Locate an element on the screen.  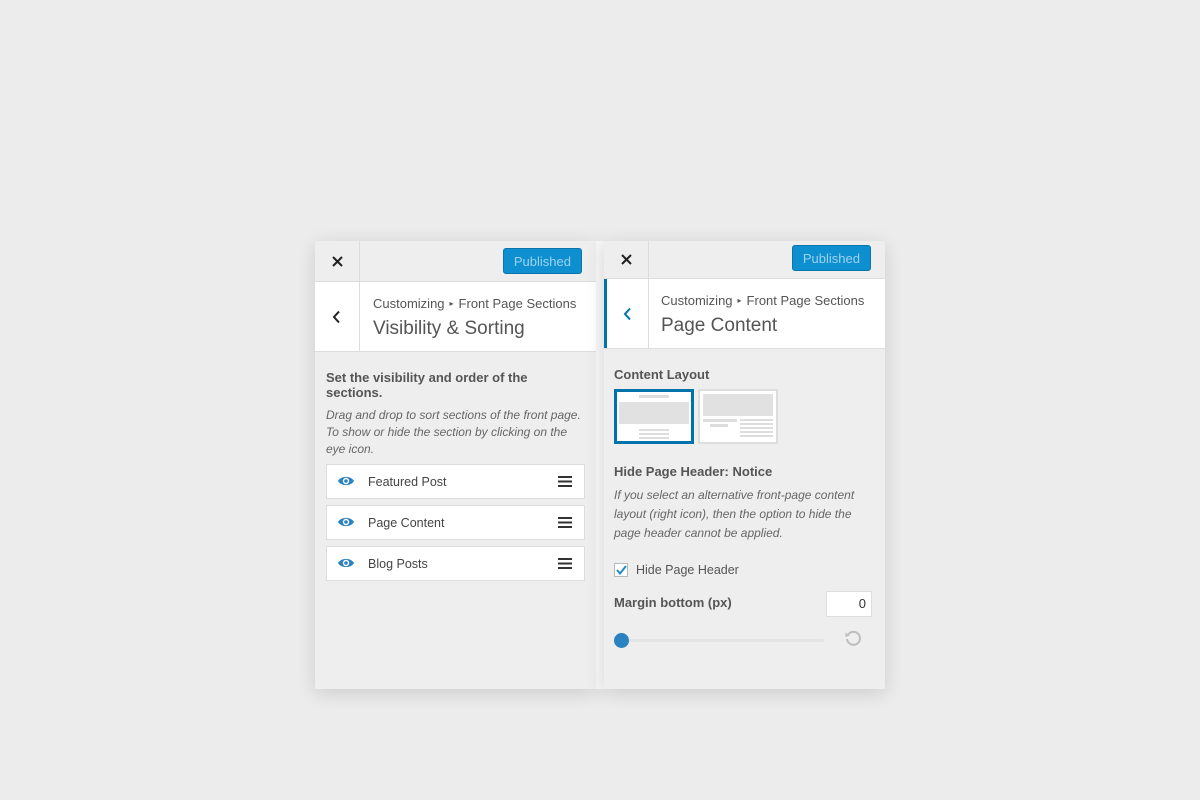
layout-option-full-width is located at coordinates (654, 416).